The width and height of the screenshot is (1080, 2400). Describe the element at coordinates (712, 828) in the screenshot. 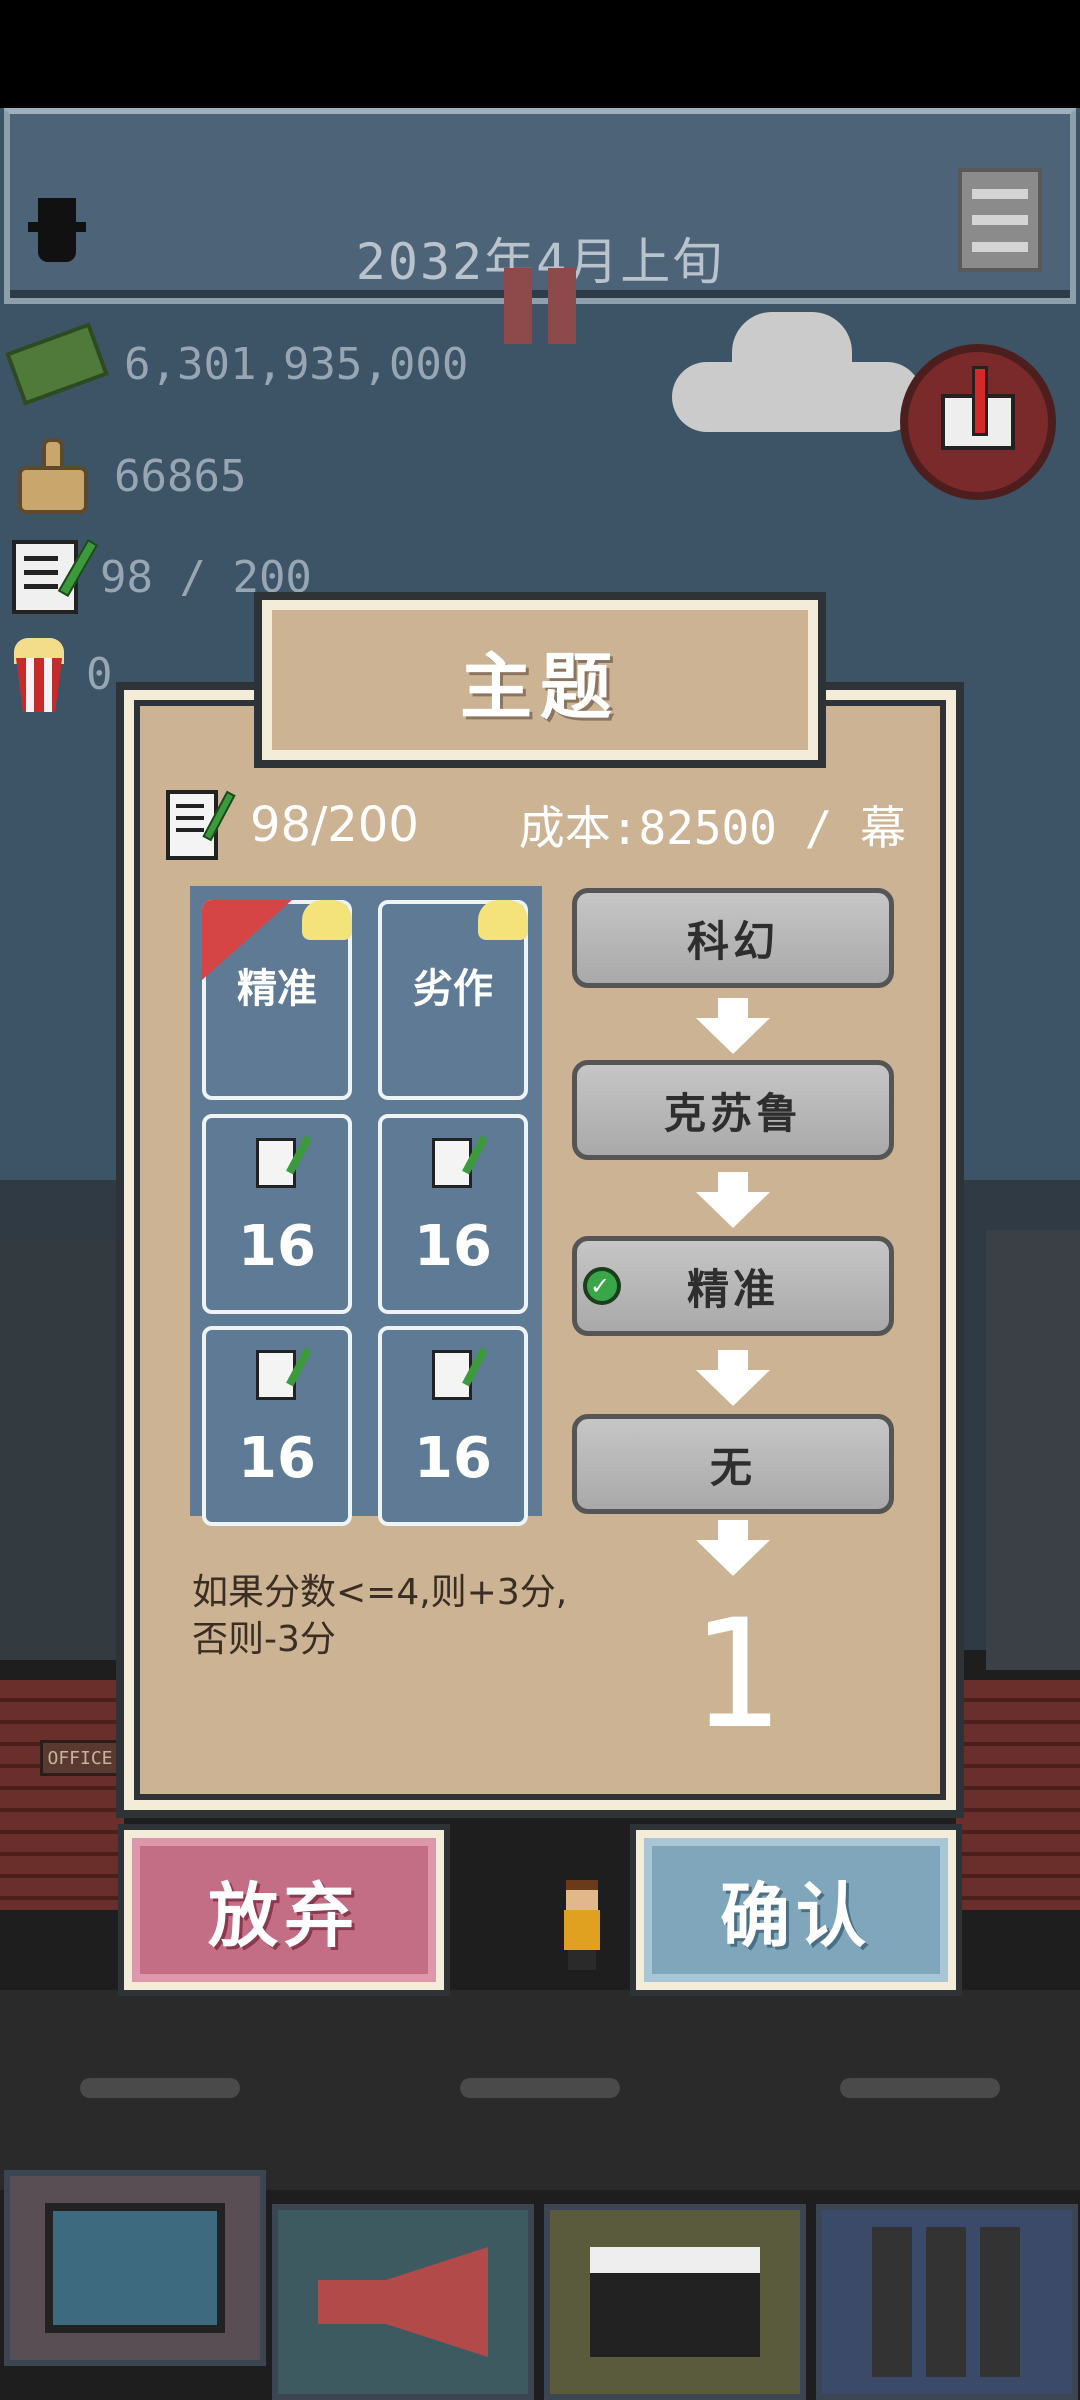

I see `cost-per-act: 成本:82500 / 幕` at that location.